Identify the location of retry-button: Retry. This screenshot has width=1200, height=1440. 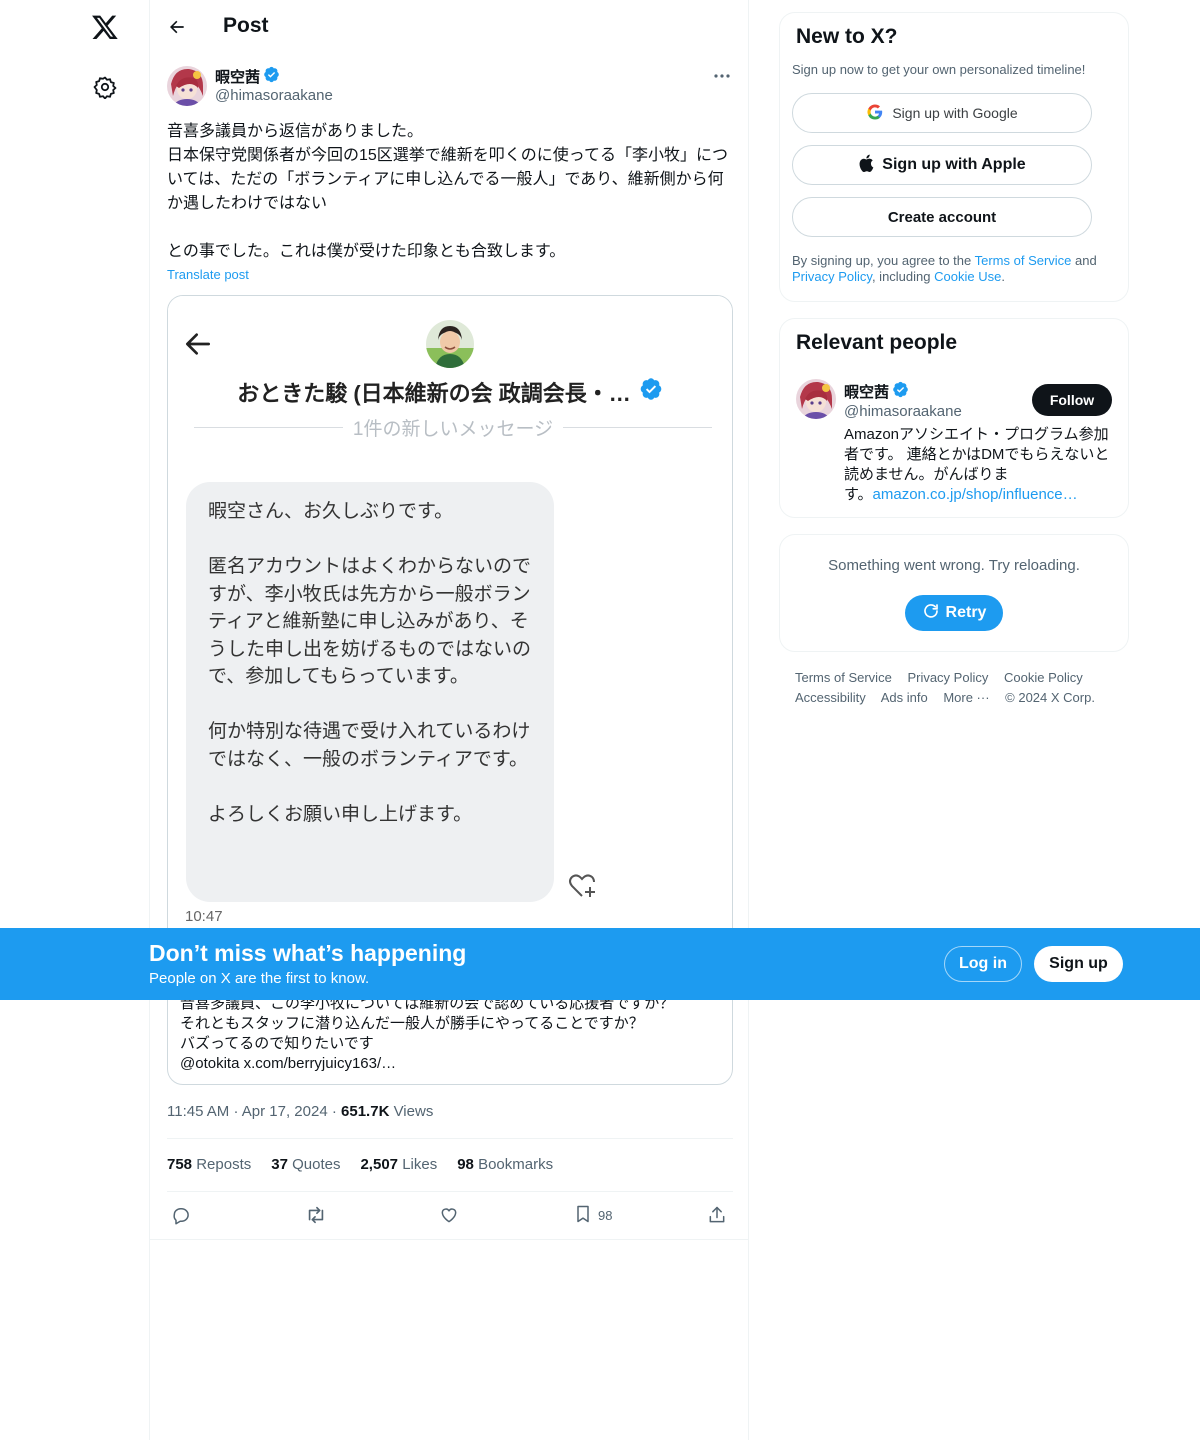
(954, 613).